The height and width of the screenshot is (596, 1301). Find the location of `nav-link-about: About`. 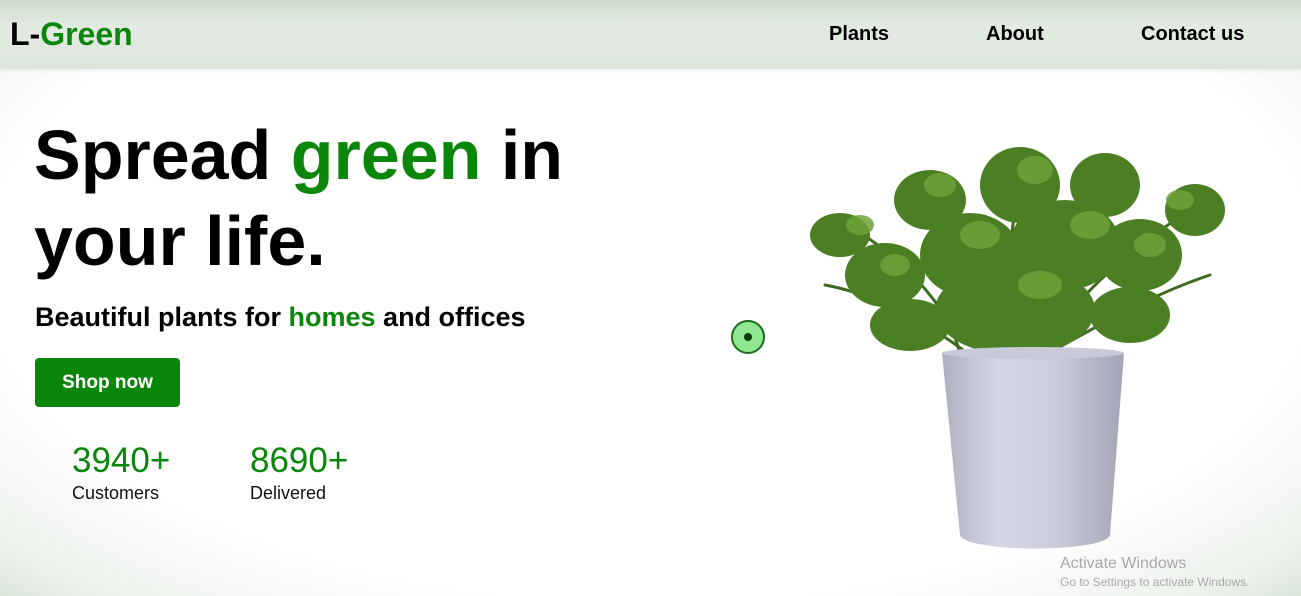

nav-link-about: About is located at coordinates (1015, 34).